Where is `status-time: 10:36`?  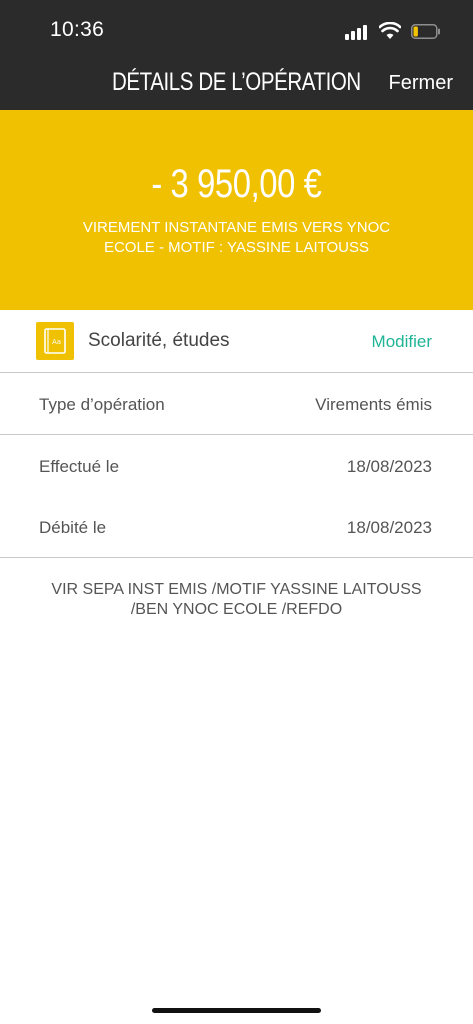
status-time: 10:36 is located at coordinates (77, 29).